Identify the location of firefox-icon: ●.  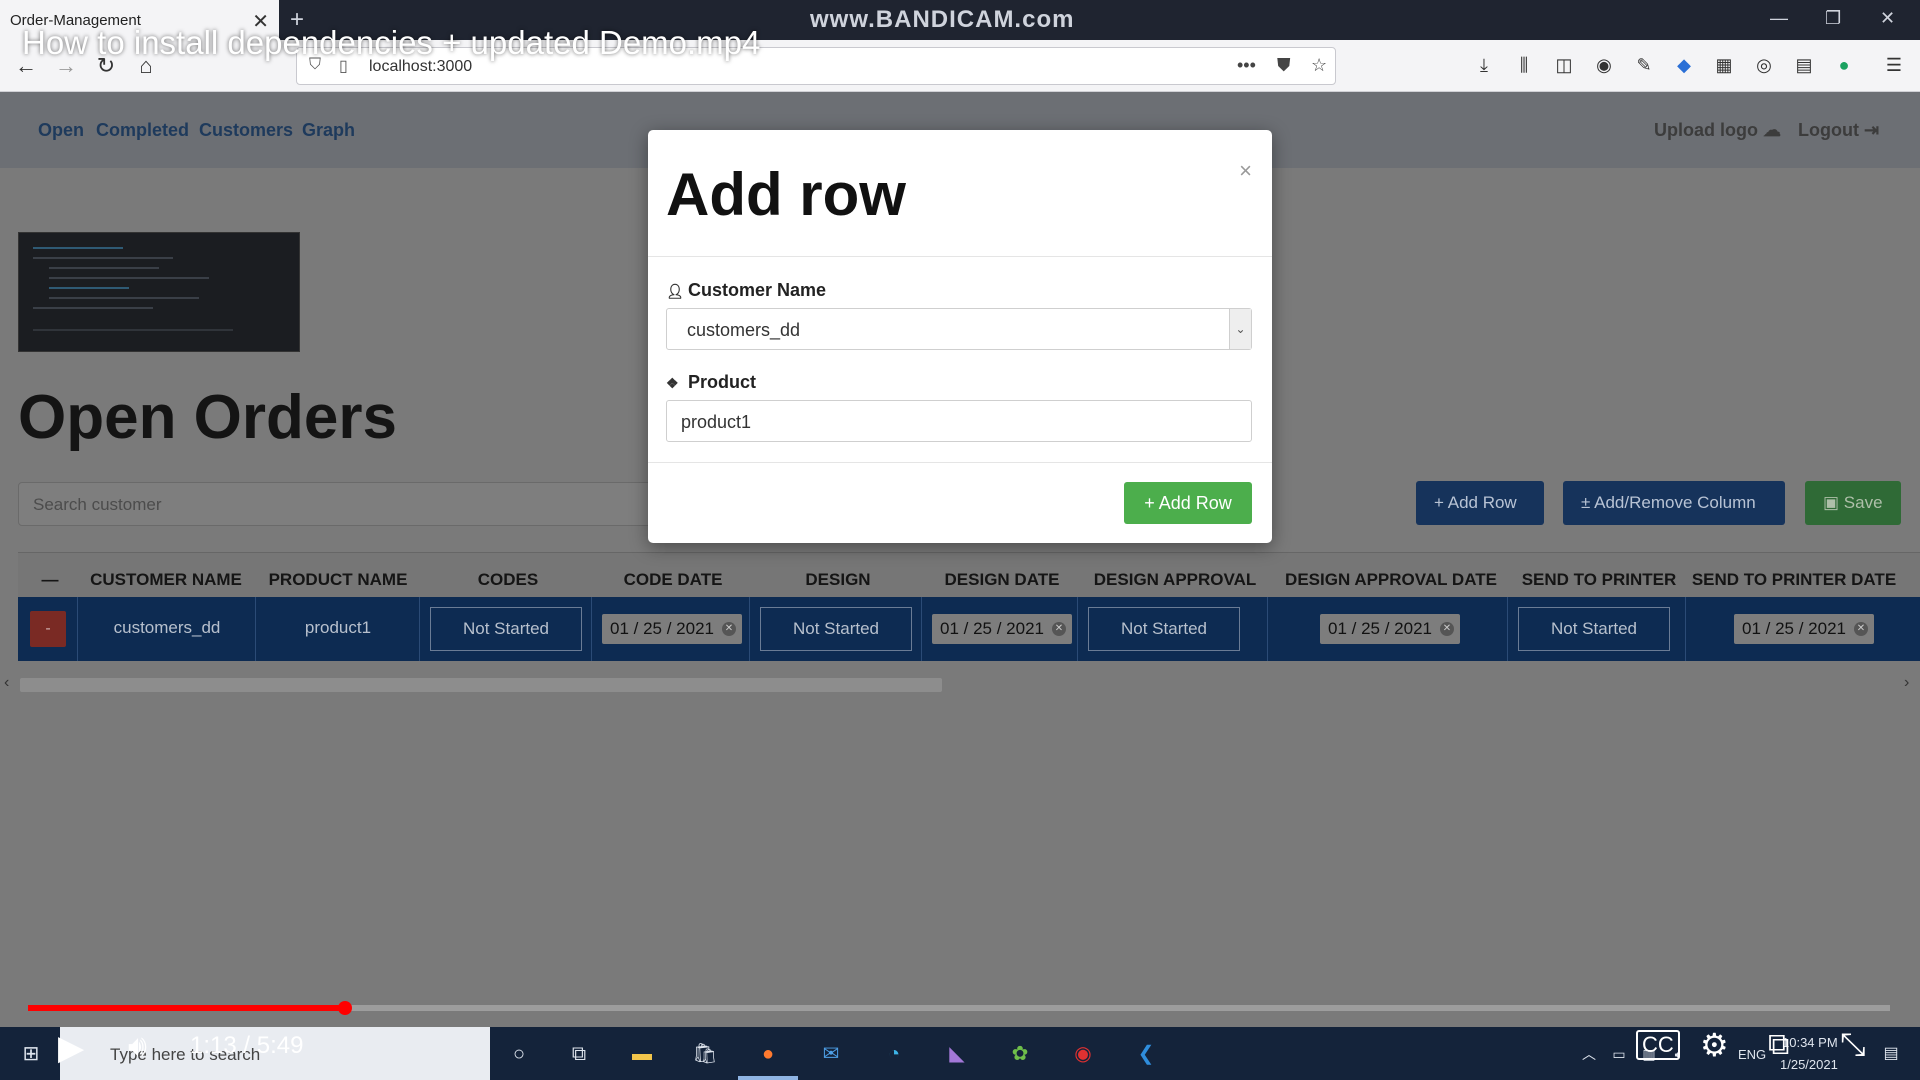
(768, 1054).